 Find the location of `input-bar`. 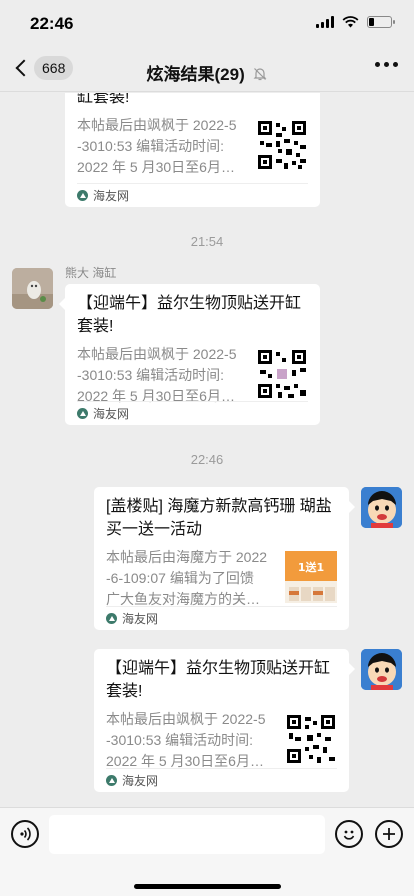

input-bar is located at coordinates (207, 851).